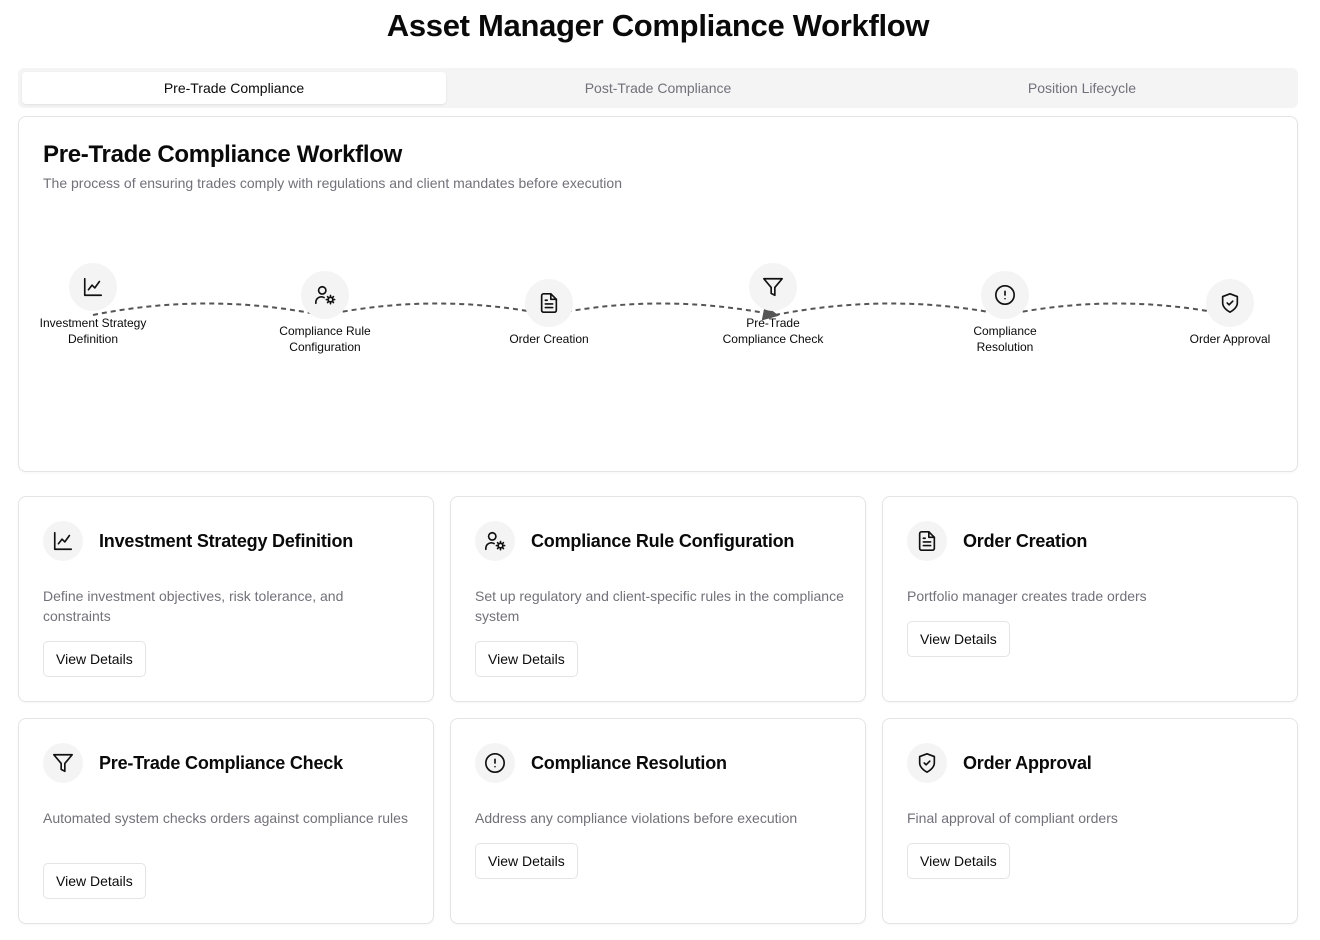  Describe the element at coordinates (1027, 596) in the screenshot. I see `card-description: Portfolio manager creates trade orders` at that location.